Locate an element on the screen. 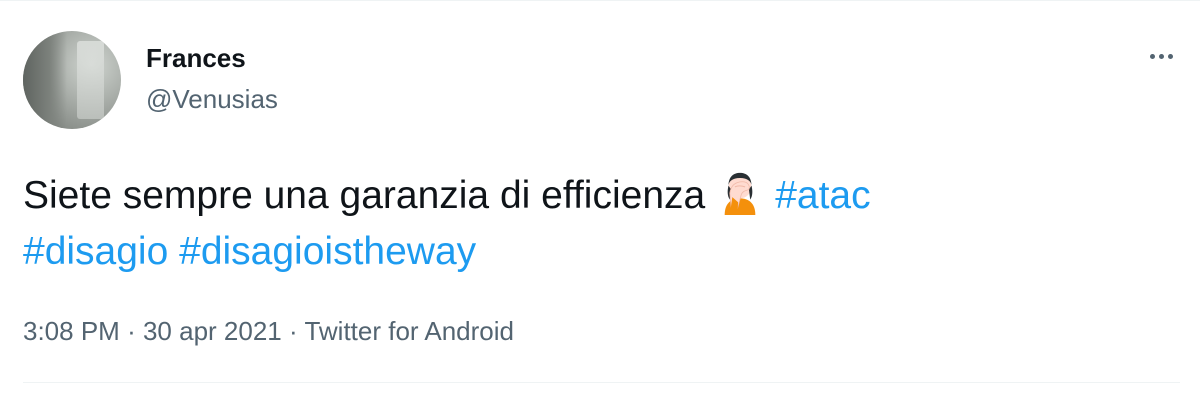 The image size is (1200, 402). author-handle: @Venusias is located at coordinates (212, 99).